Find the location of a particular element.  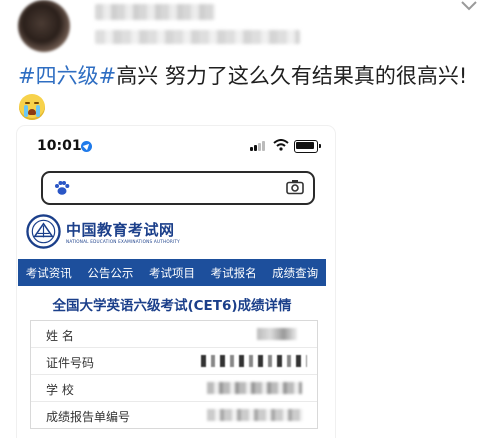

wifi-icon is located at coordinates (281, 145).